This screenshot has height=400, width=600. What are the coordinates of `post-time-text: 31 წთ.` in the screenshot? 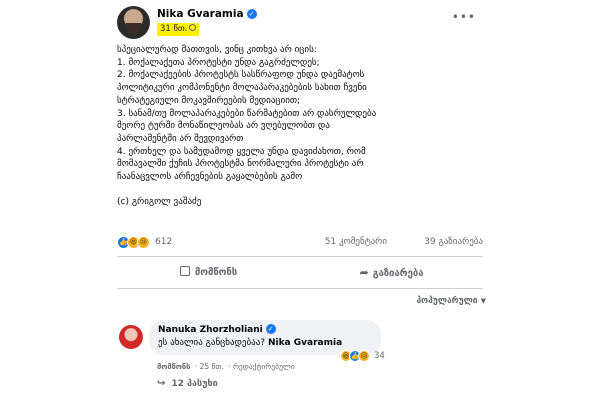 It's located at (174, 29).